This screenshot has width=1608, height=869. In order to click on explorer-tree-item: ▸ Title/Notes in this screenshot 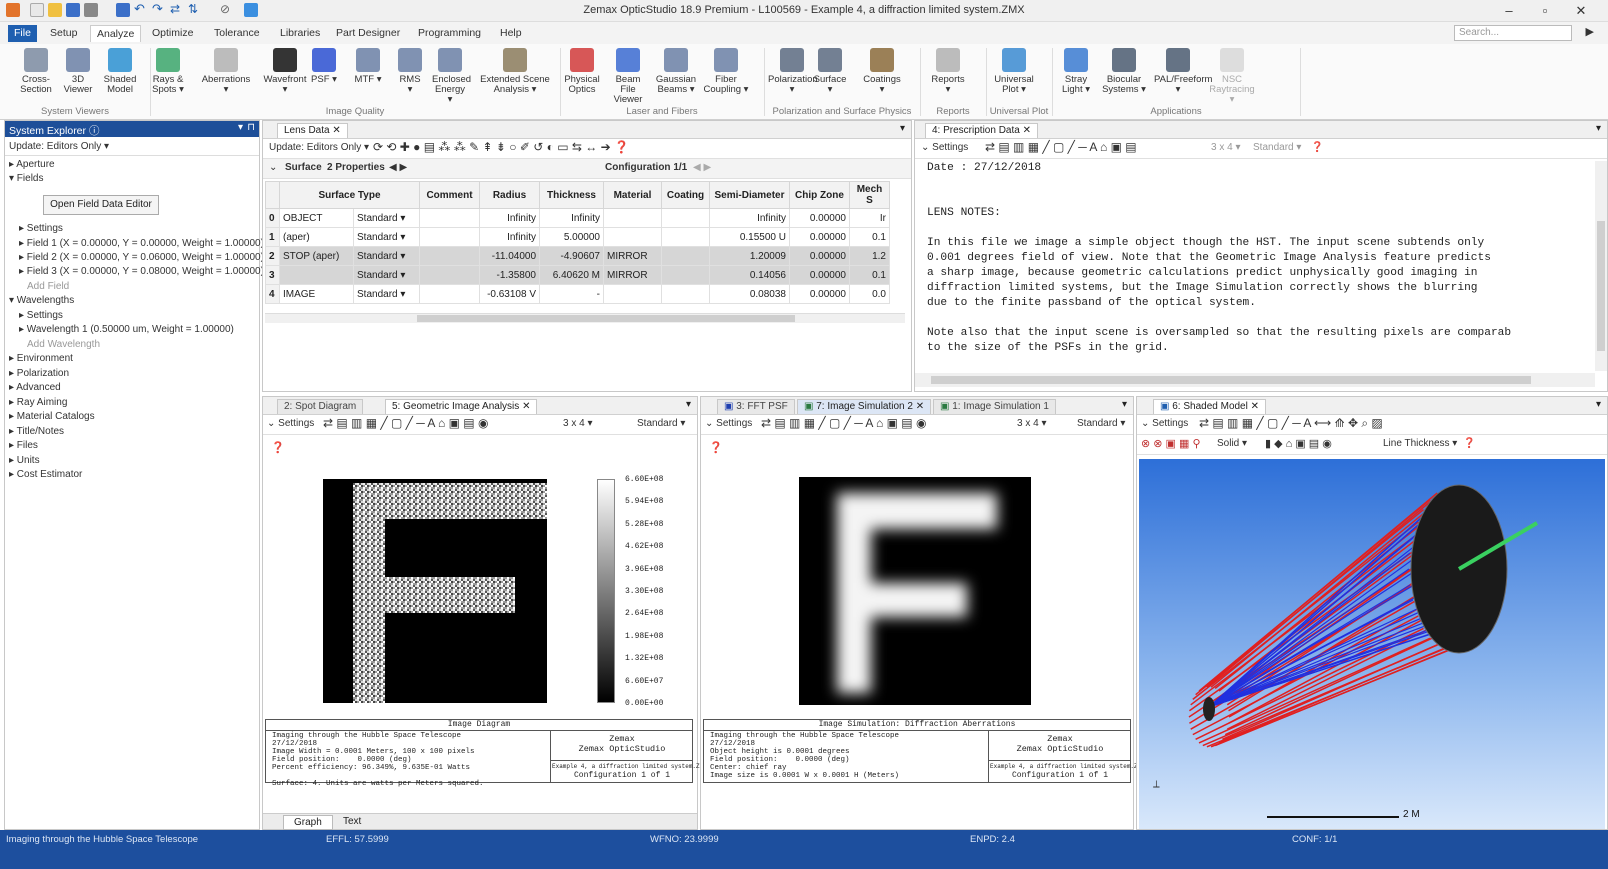, I will do `click(36, 431)`.